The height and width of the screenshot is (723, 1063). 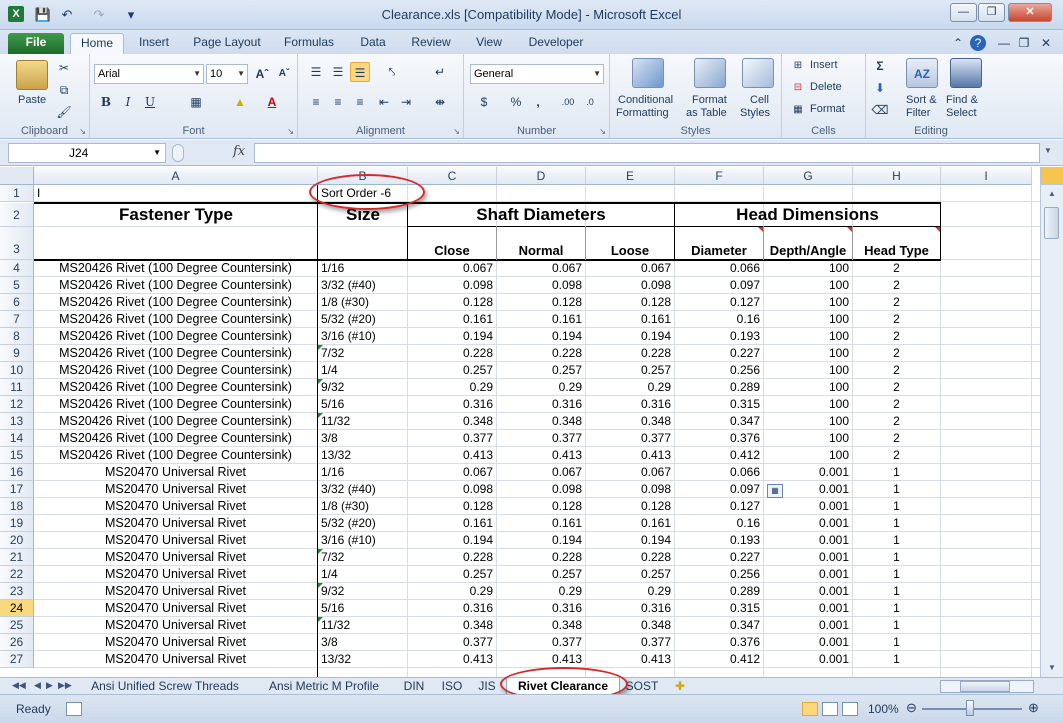 I want to click on cell-e22: 0.257, so click(x=630, y=574).